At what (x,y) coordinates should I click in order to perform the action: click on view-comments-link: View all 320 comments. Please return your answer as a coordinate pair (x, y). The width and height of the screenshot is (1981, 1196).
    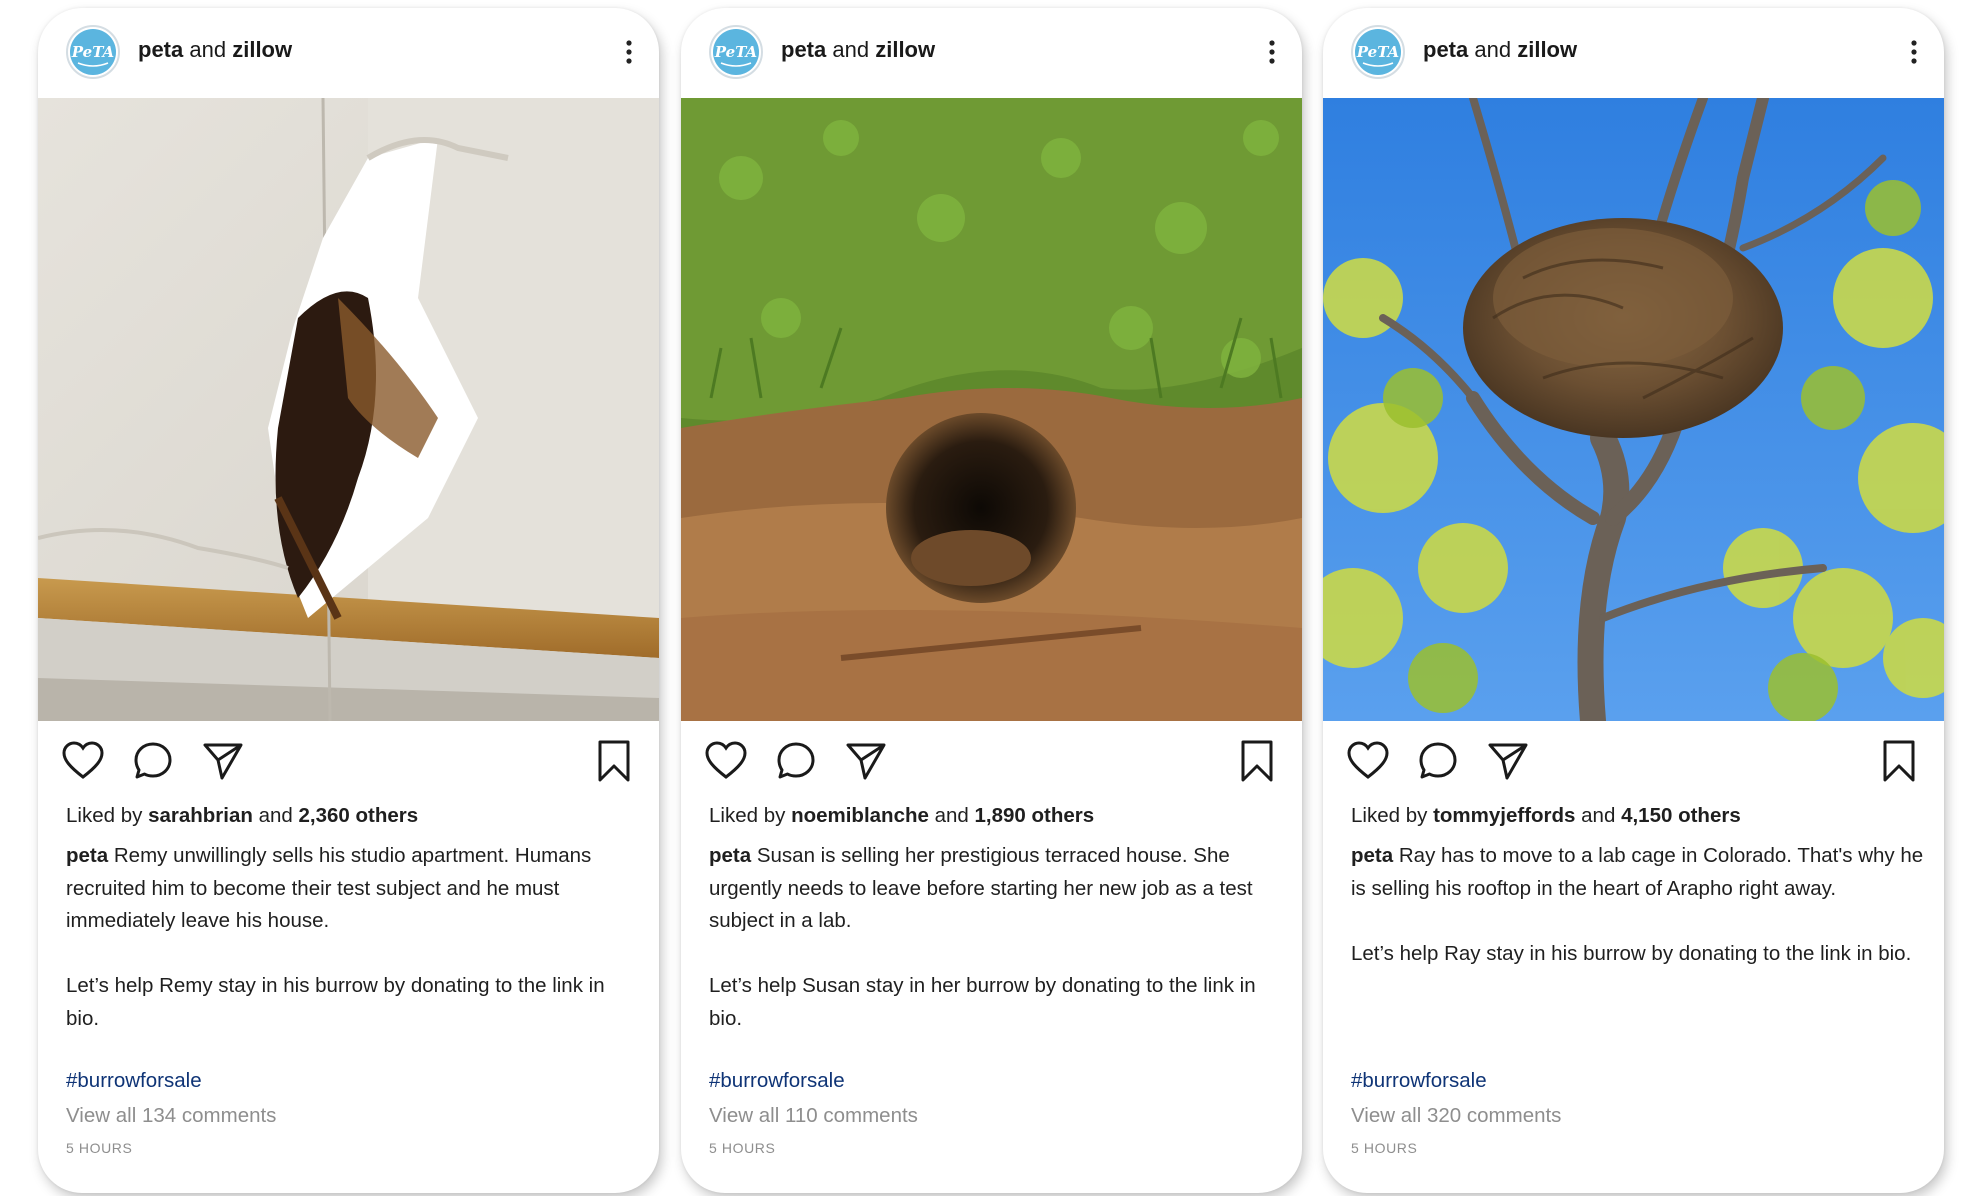
    Looking at the image, I should click on (1456, 1116).